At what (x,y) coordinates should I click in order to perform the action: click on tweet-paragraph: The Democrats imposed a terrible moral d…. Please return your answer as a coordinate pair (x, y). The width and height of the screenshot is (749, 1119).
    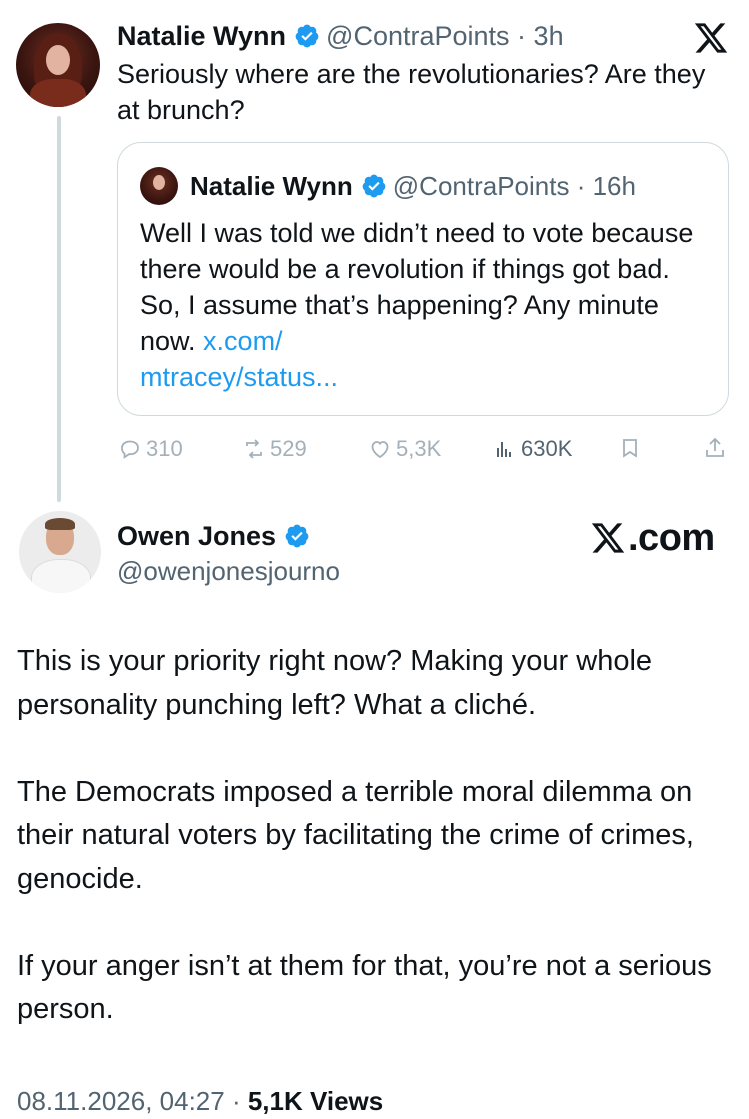
    Looking at the image, I should click on (355, 835).